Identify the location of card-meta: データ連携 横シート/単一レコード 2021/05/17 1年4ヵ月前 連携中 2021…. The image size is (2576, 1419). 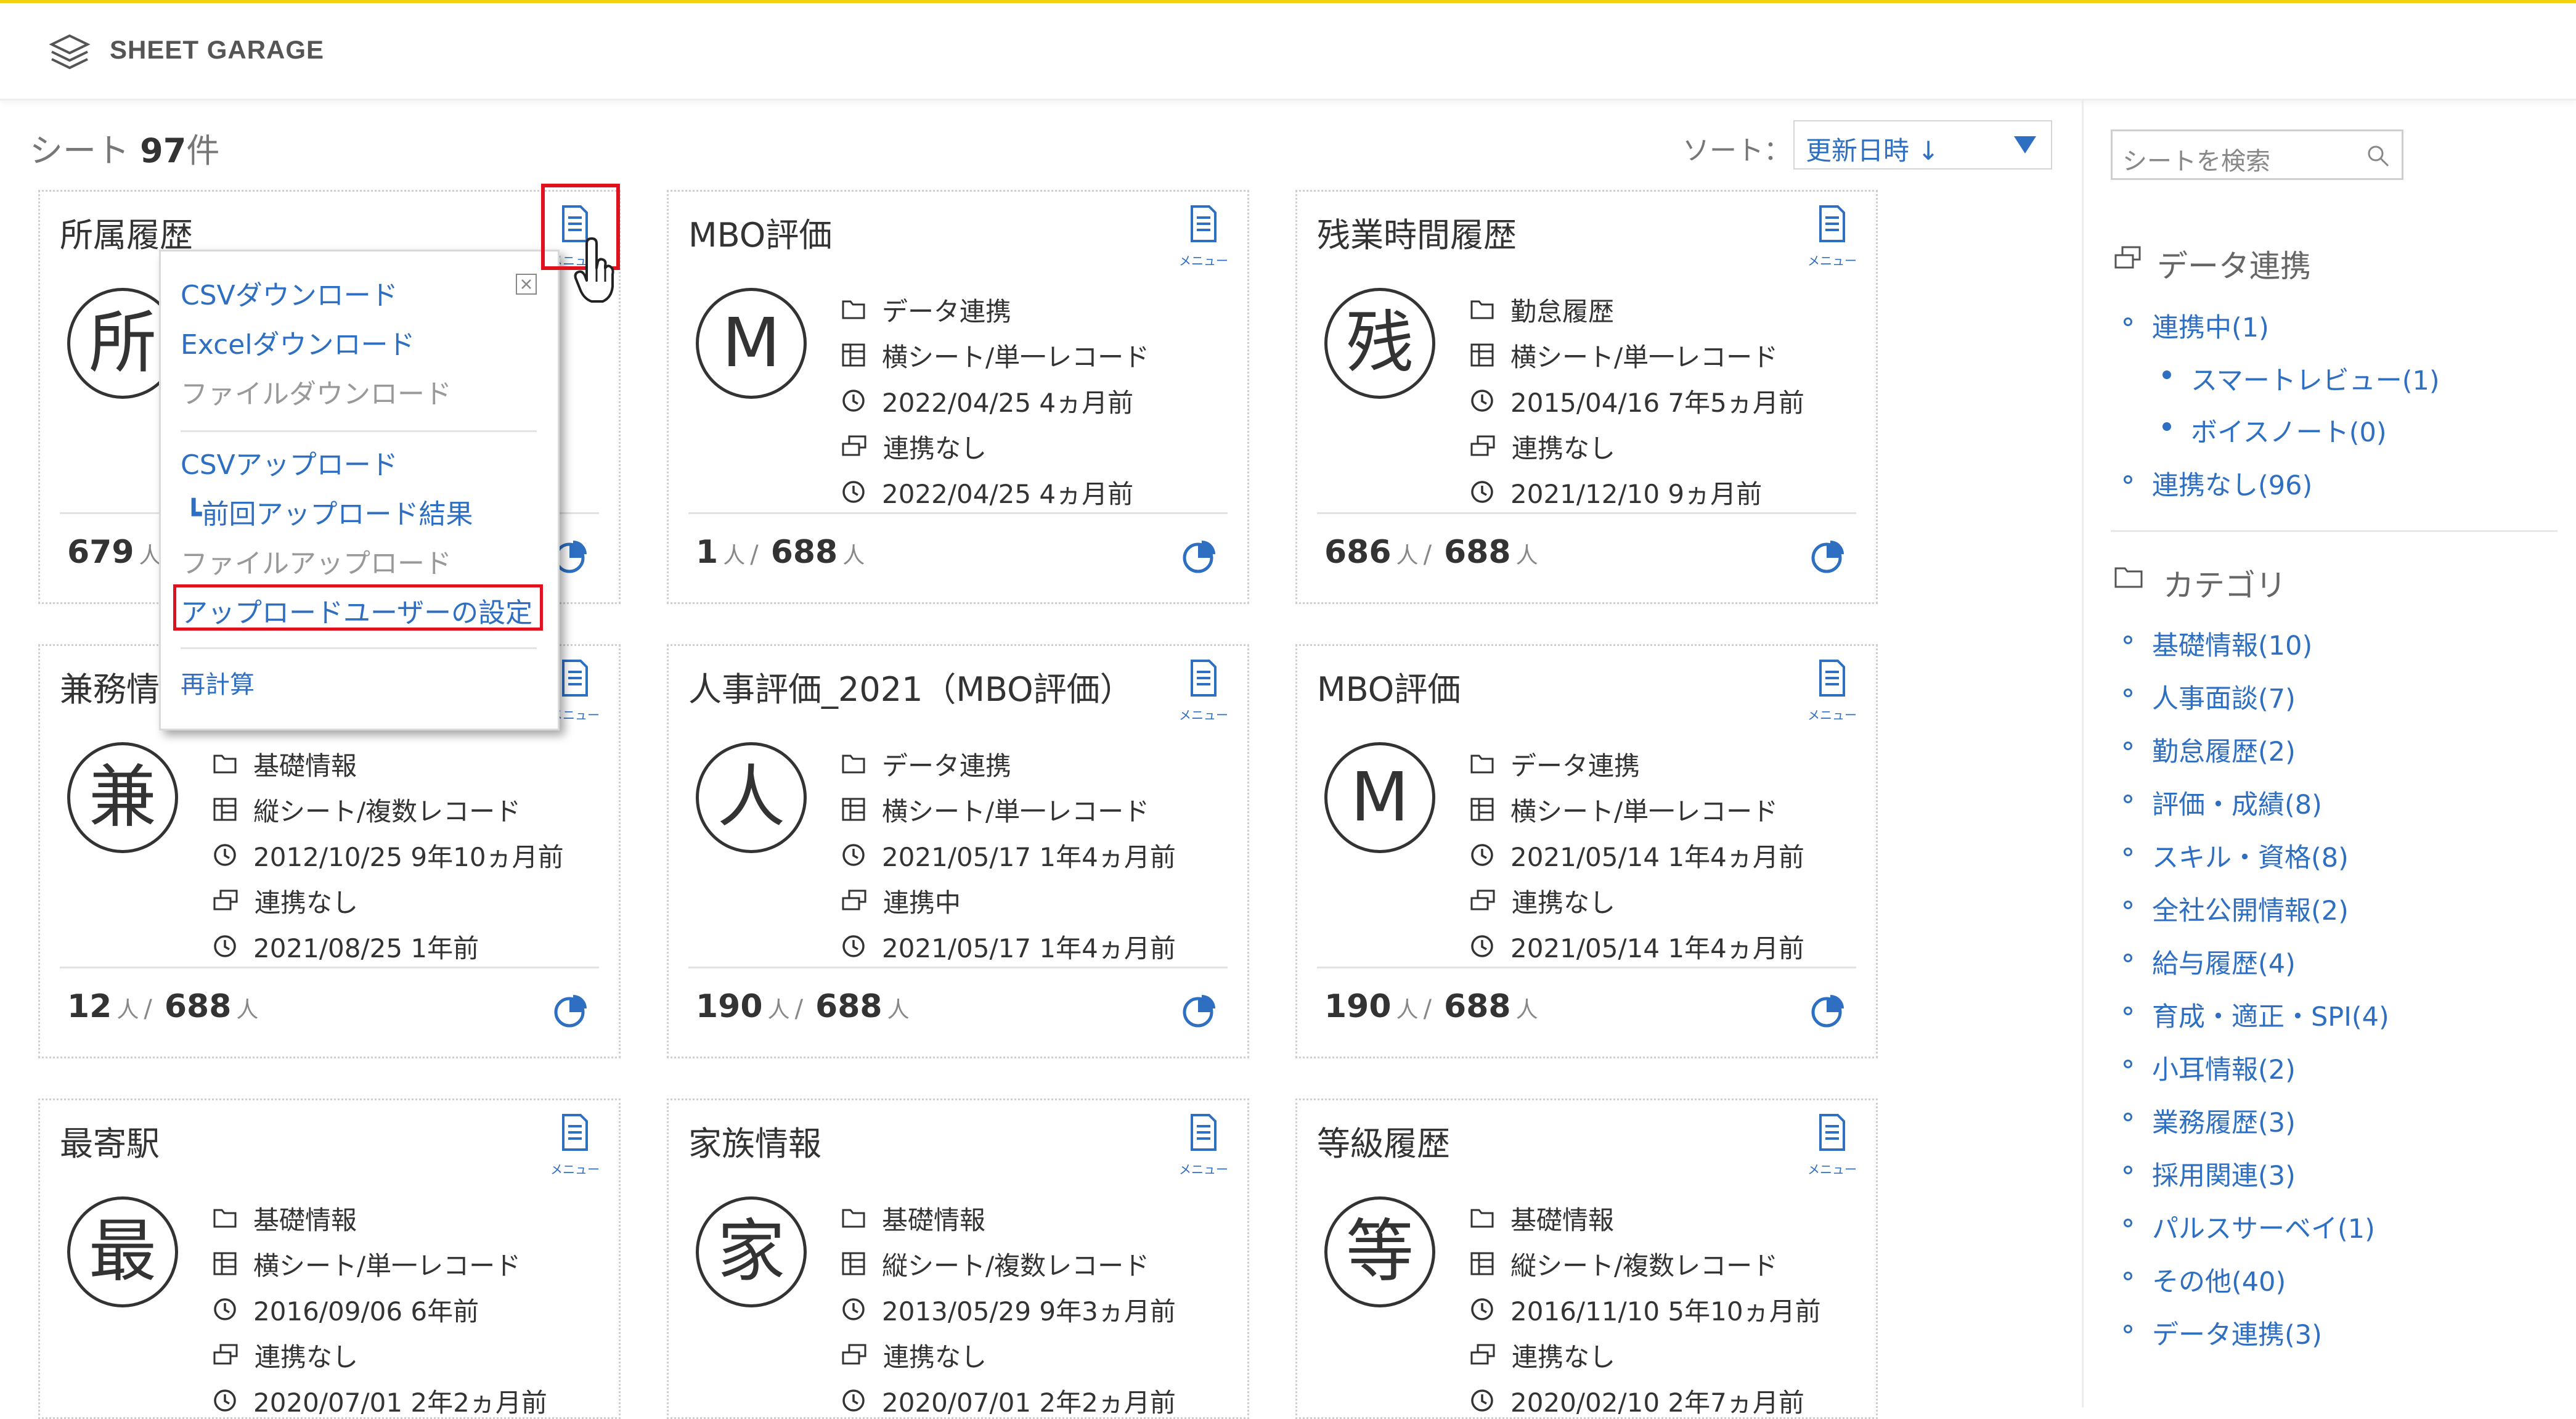
(1008, 855).